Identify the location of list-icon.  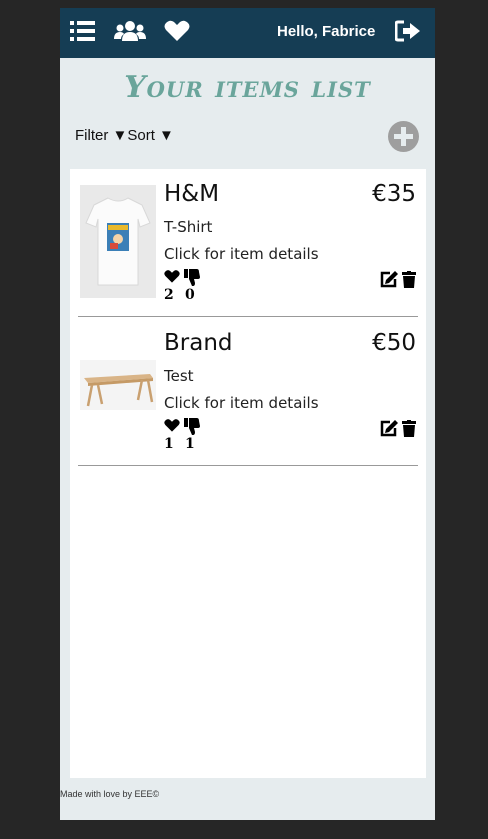
(82, 33).